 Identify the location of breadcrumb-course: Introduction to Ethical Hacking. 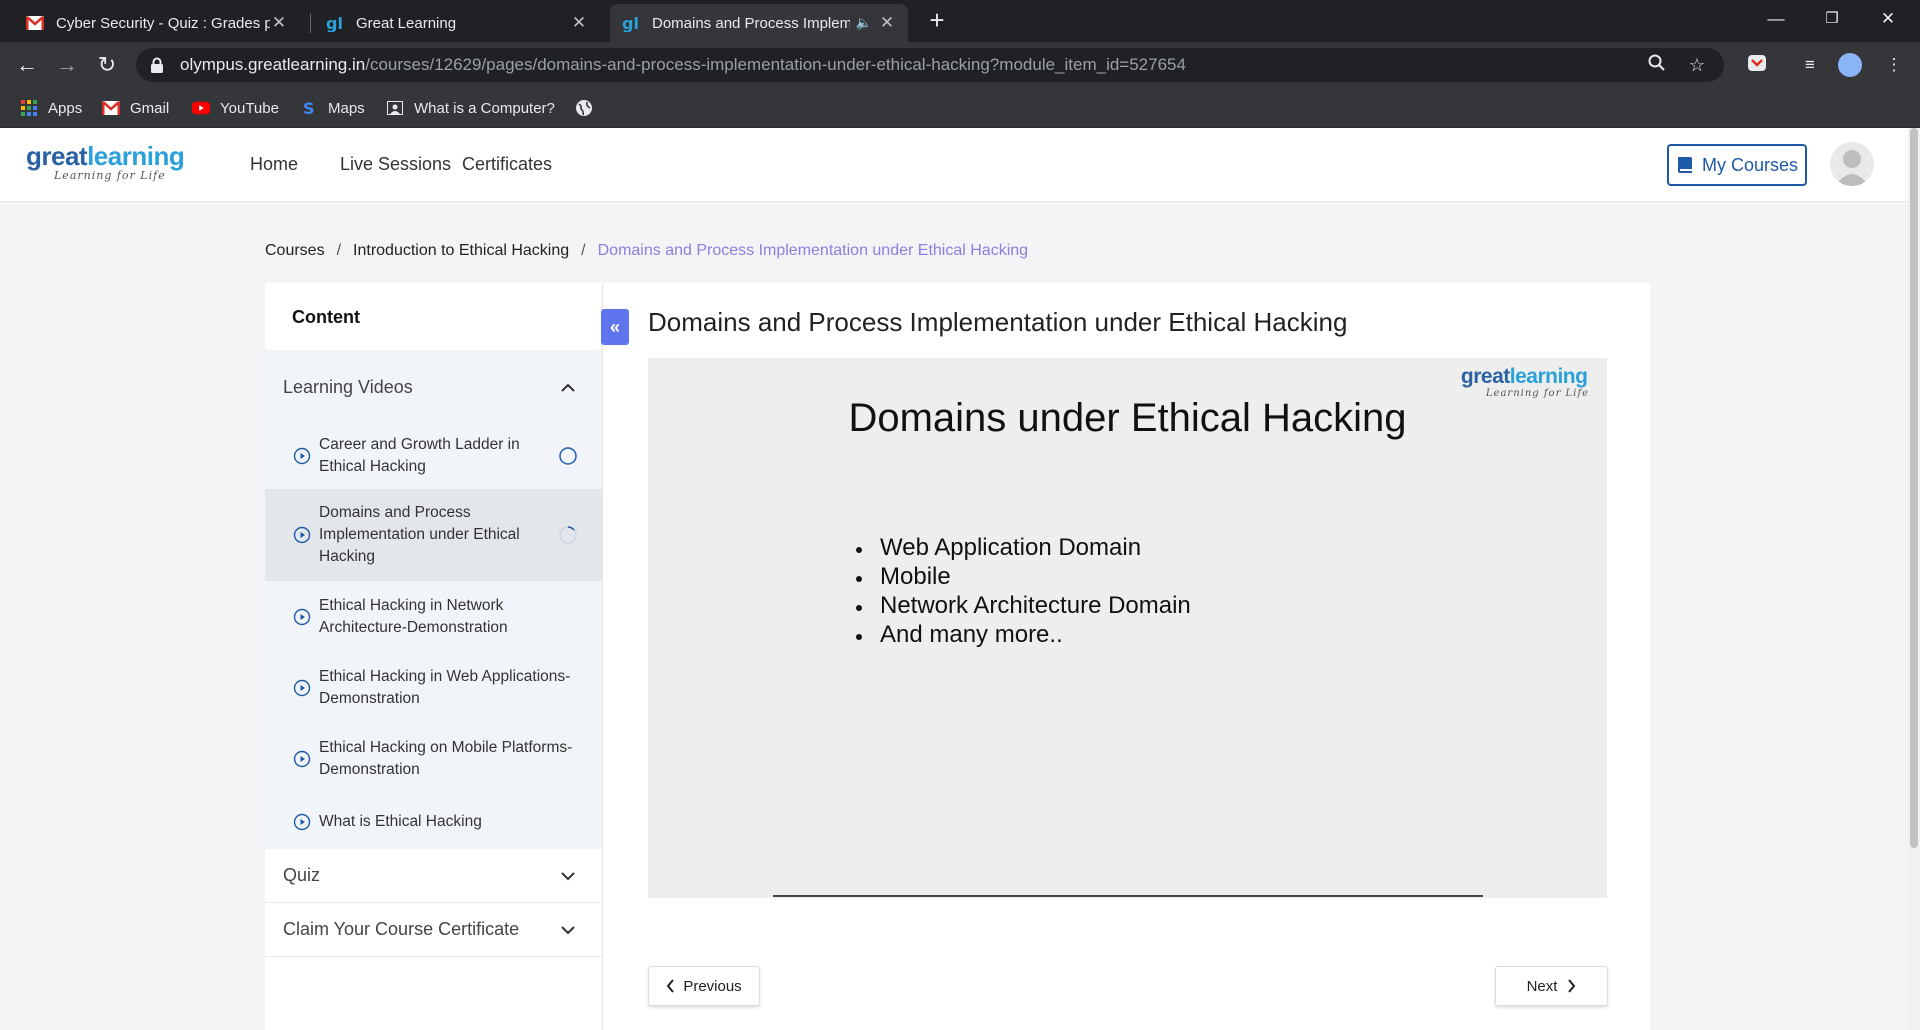
(461, 251).